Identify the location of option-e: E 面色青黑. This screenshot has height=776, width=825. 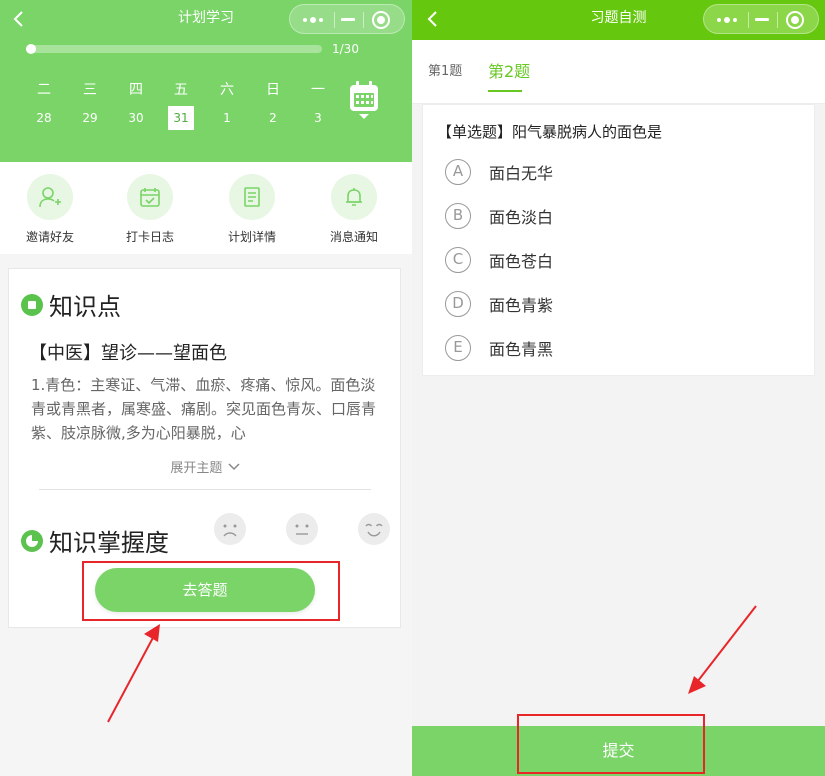
(499, 348).